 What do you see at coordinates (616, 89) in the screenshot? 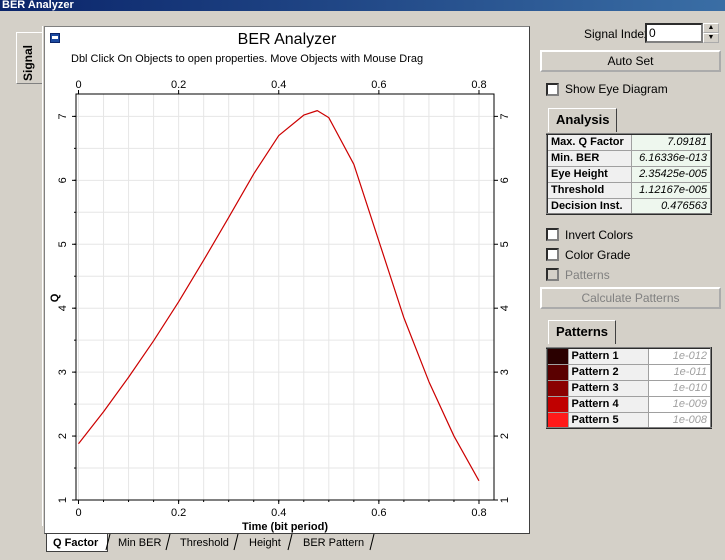
I see `show-eye-label: Show Eye Diagram` at bounding box center [616, 89].